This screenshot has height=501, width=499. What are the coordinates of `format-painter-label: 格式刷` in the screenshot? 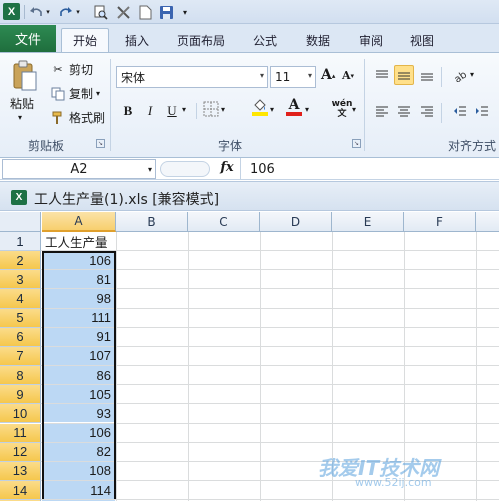 It's located at (87, 118).